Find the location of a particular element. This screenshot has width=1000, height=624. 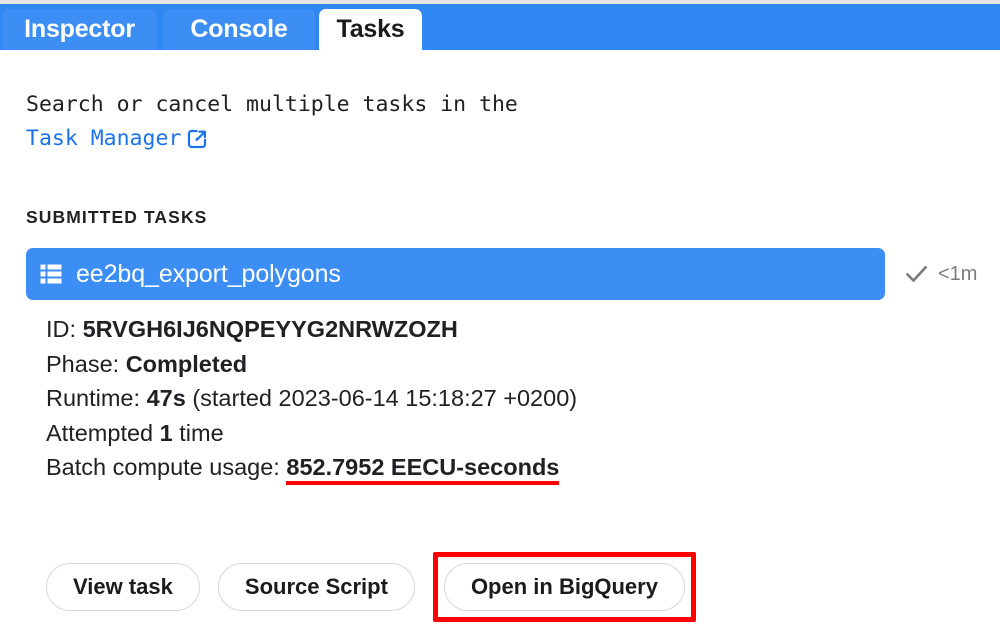

external-link-icon is located at coordinates (198, 143).